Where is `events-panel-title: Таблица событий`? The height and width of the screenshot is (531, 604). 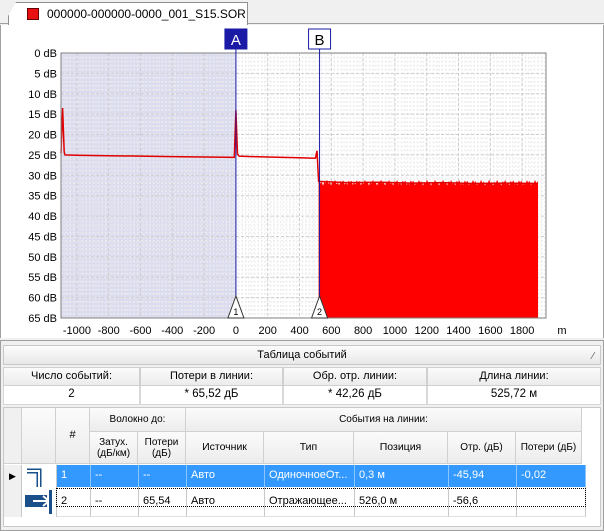 events-panel-title: Таблица событий is located at coordinates (302, 355).